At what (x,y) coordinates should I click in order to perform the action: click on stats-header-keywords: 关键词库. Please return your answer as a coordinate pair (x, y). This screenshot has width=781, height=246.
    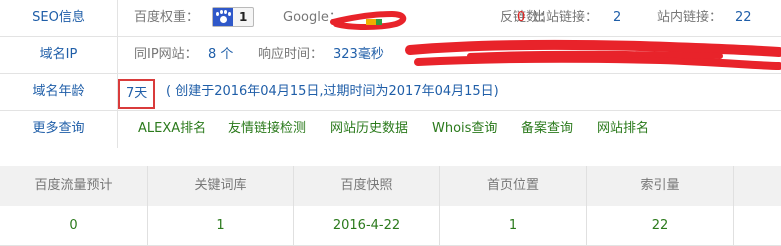
    Looking at the image, I should click on (221, 186).